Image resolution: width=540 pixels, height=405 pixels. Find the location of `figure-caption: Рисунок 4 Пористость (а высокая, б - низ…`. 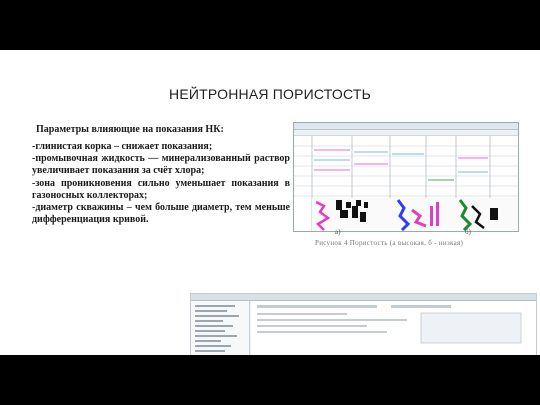

figure-caption: Рисунок 4 Пористость (а высокая, б - низ… is located at coordinates (389, 243).